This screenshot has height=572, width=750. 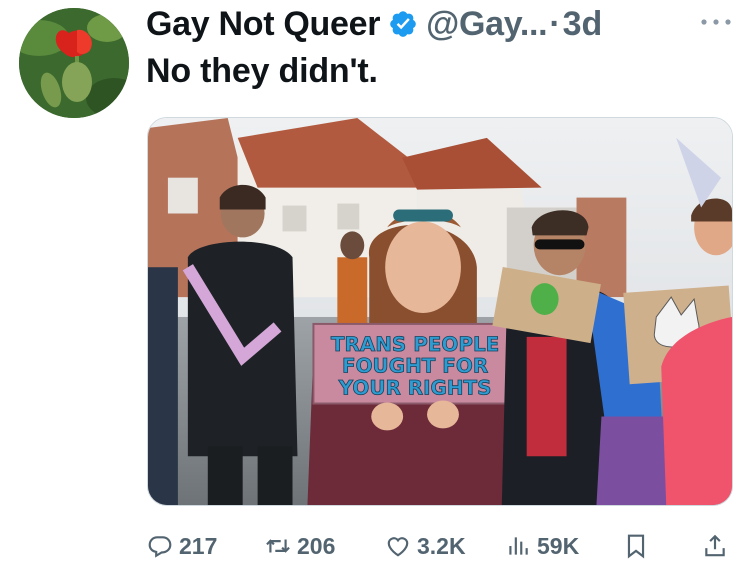 I want to click on like-button: 3.2K, so click(x=425, y=546).